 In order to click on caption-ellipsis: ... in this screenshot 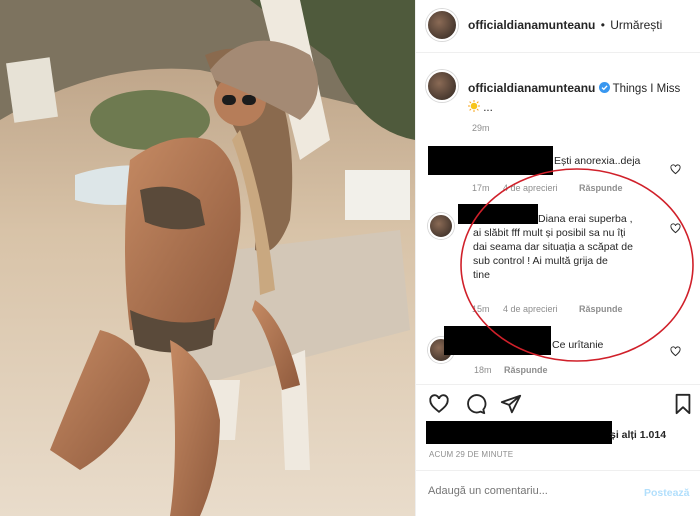, I will do `click(488, 108)`.